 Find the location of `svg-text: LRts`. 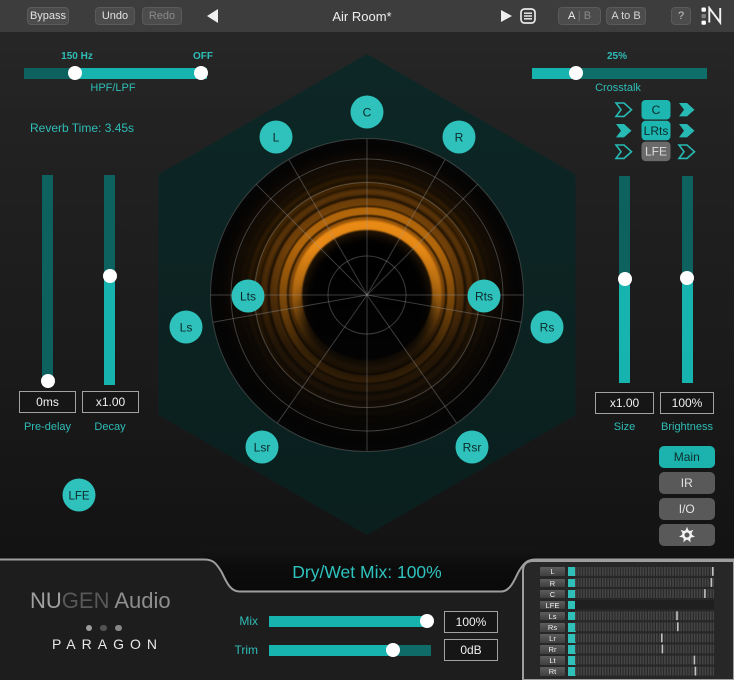

svg-text: LRts is located at coordinates (656, 131).